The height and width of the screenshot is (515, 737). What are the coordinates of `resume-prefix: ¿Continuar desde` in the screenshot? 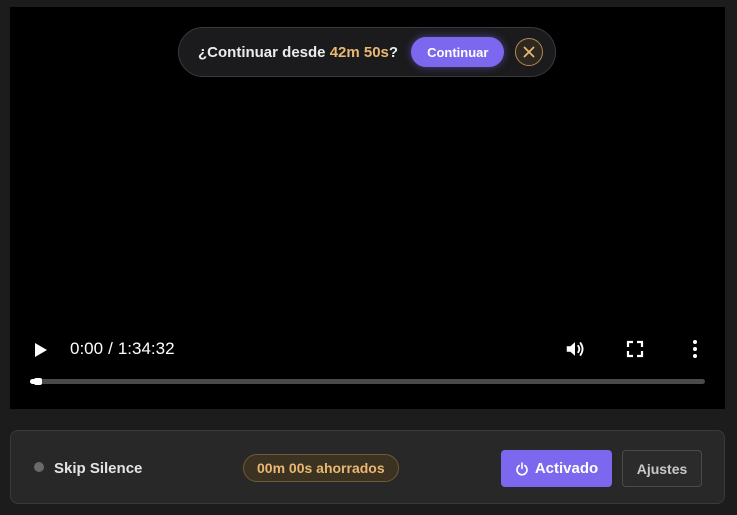 It's located at (264, 52).